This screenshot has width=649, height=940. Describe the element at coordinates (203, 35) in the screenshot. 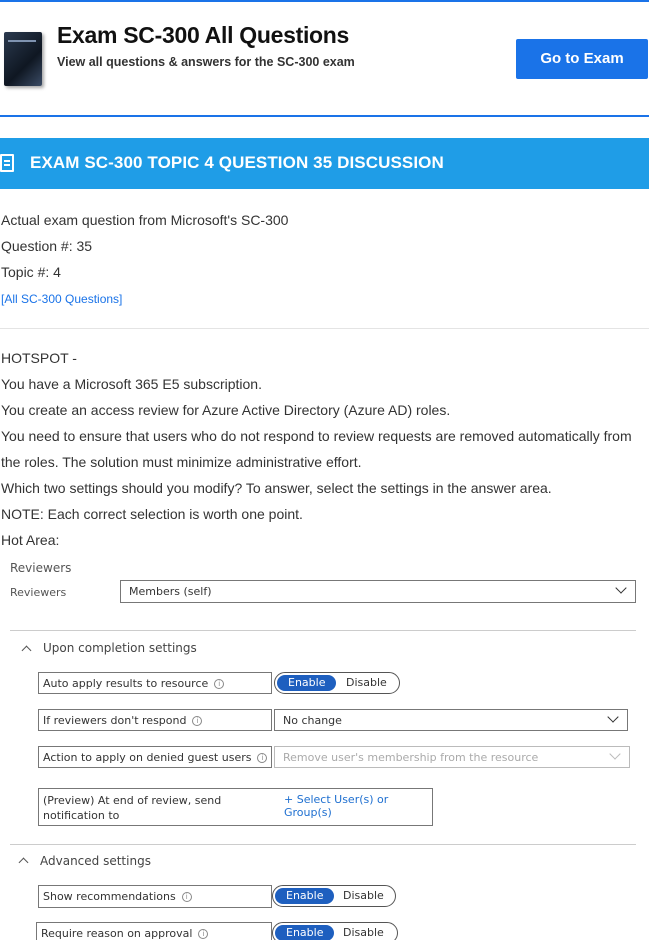

I see `exam-title: Exam SC-300 All Questions` at that location.